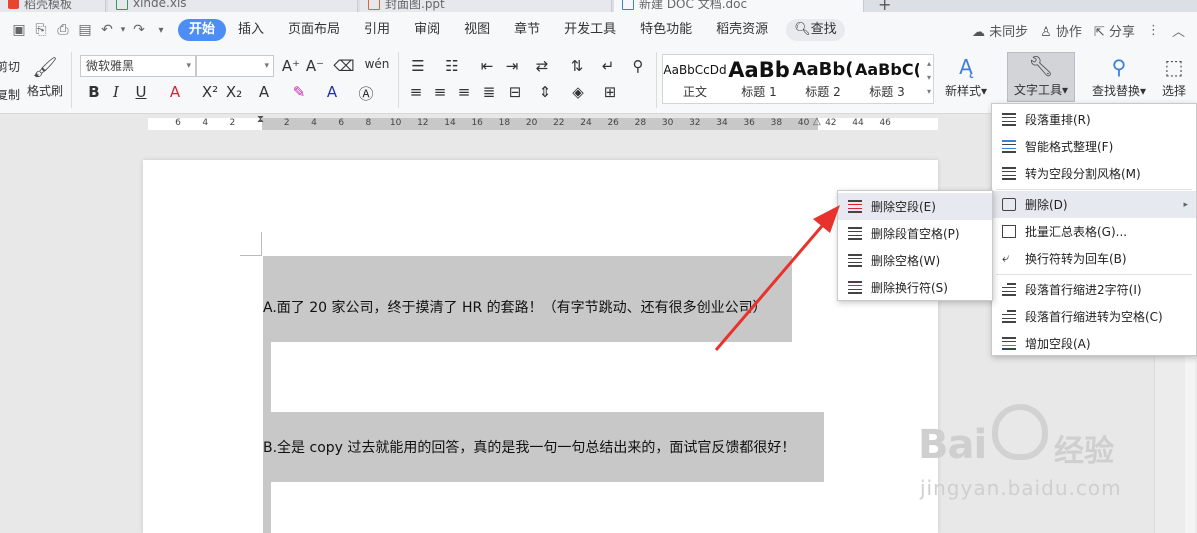 The height and width of the screenshot is (533, 1197). What do you see at coordinates (887, 79) in the screenshot?
I see `style-heading-3: AaBbC( 标题 3` at bounding box center [887, 79].